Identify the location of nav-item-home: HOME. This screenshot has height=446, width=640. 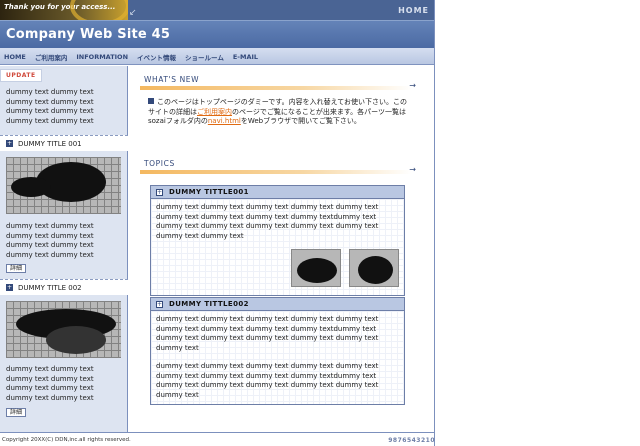
(15, 57).